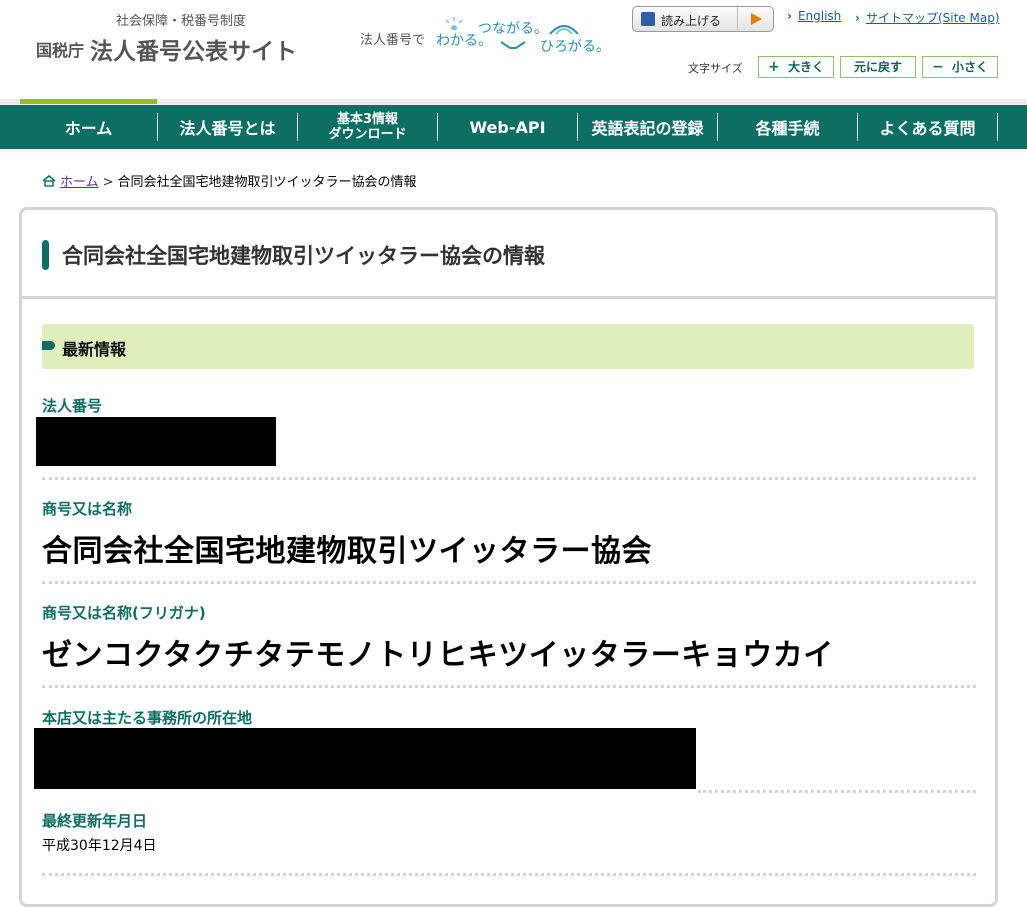  Describe the element at coordinates (485, 37) in the screenshot. I see `tagline: 法人番号で わかる。 つながる。 ひろがる。` at that location.